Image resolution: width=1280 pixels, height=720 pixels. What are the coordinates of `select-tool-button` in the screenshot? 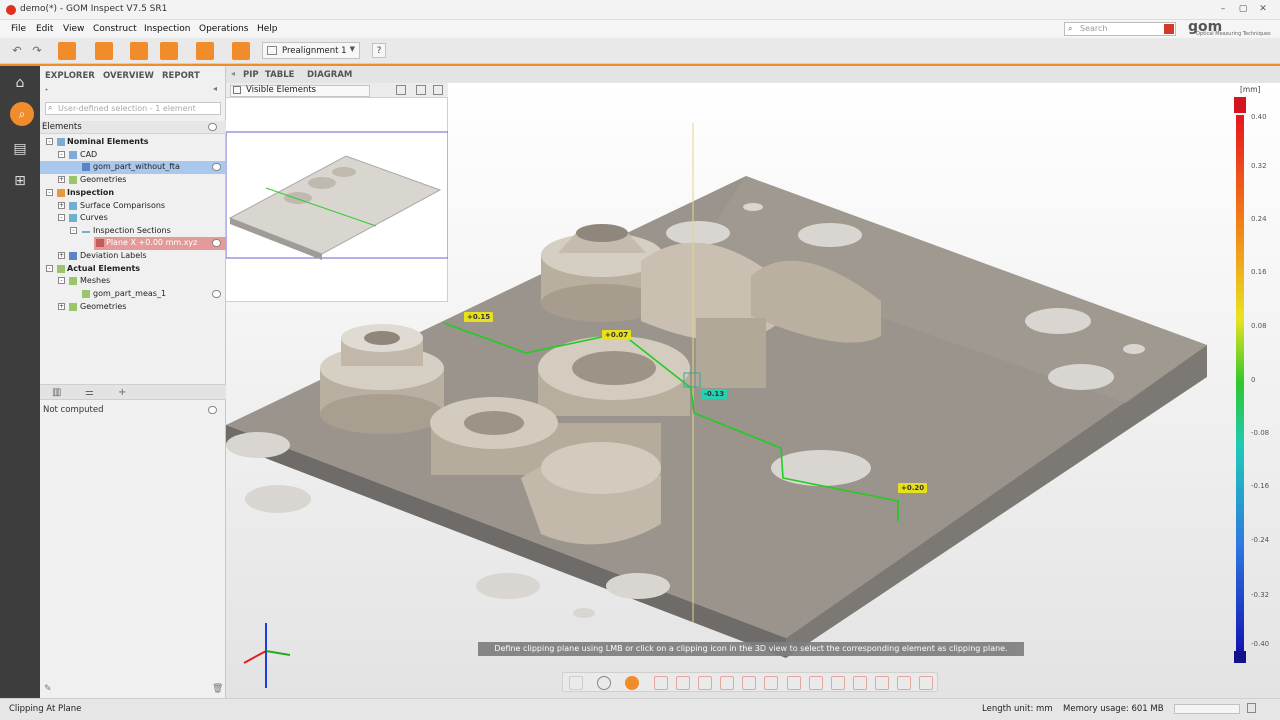 It's located at (67, 51).